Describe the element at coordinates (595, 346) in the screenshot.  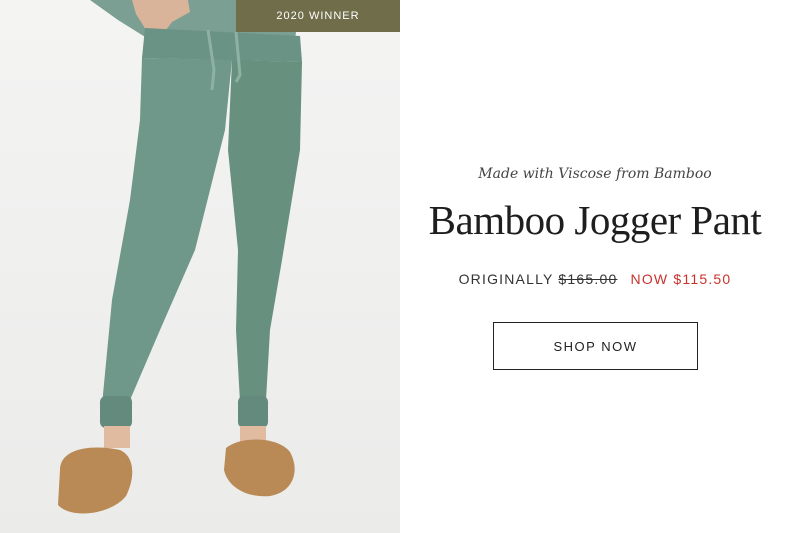
I see `shop-now-button: SHOP NOW` at that location.